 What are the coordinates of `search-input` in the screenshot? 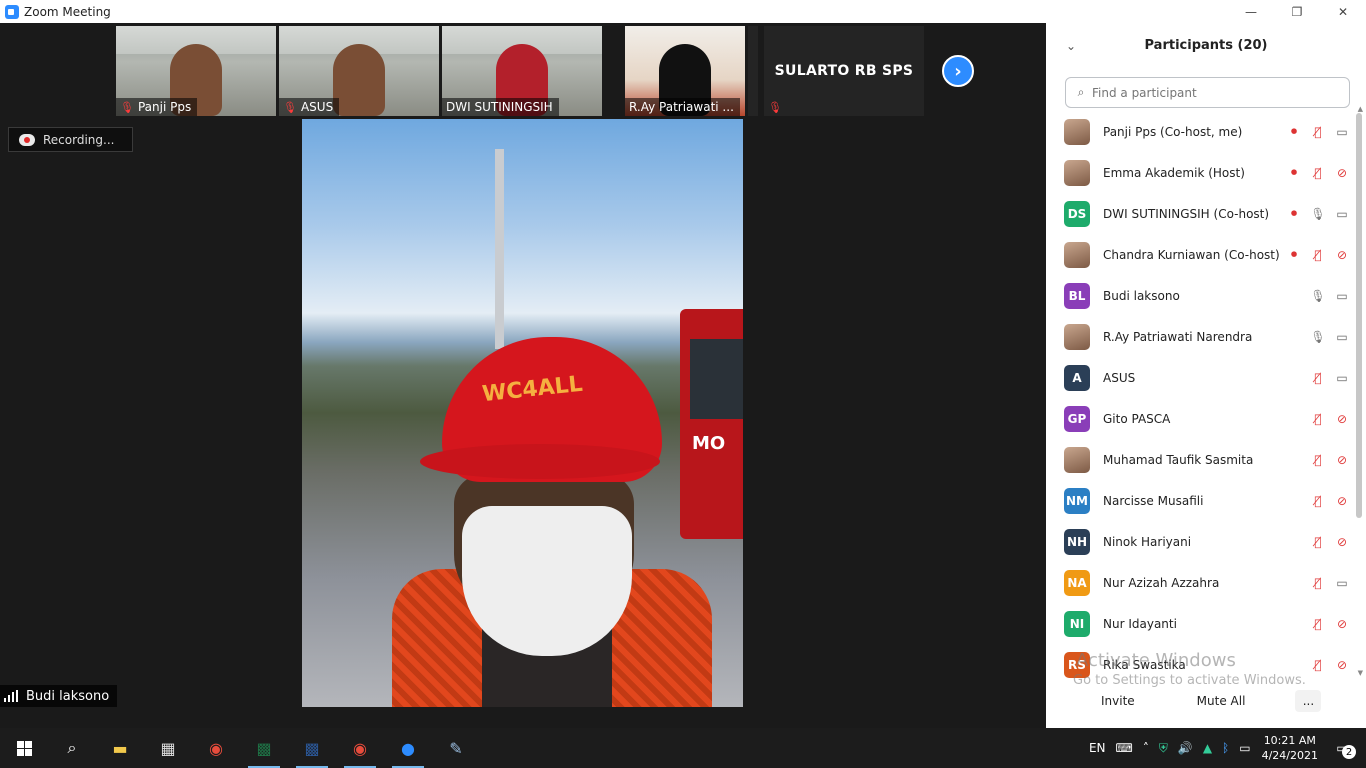 It's located at (1220, 92).